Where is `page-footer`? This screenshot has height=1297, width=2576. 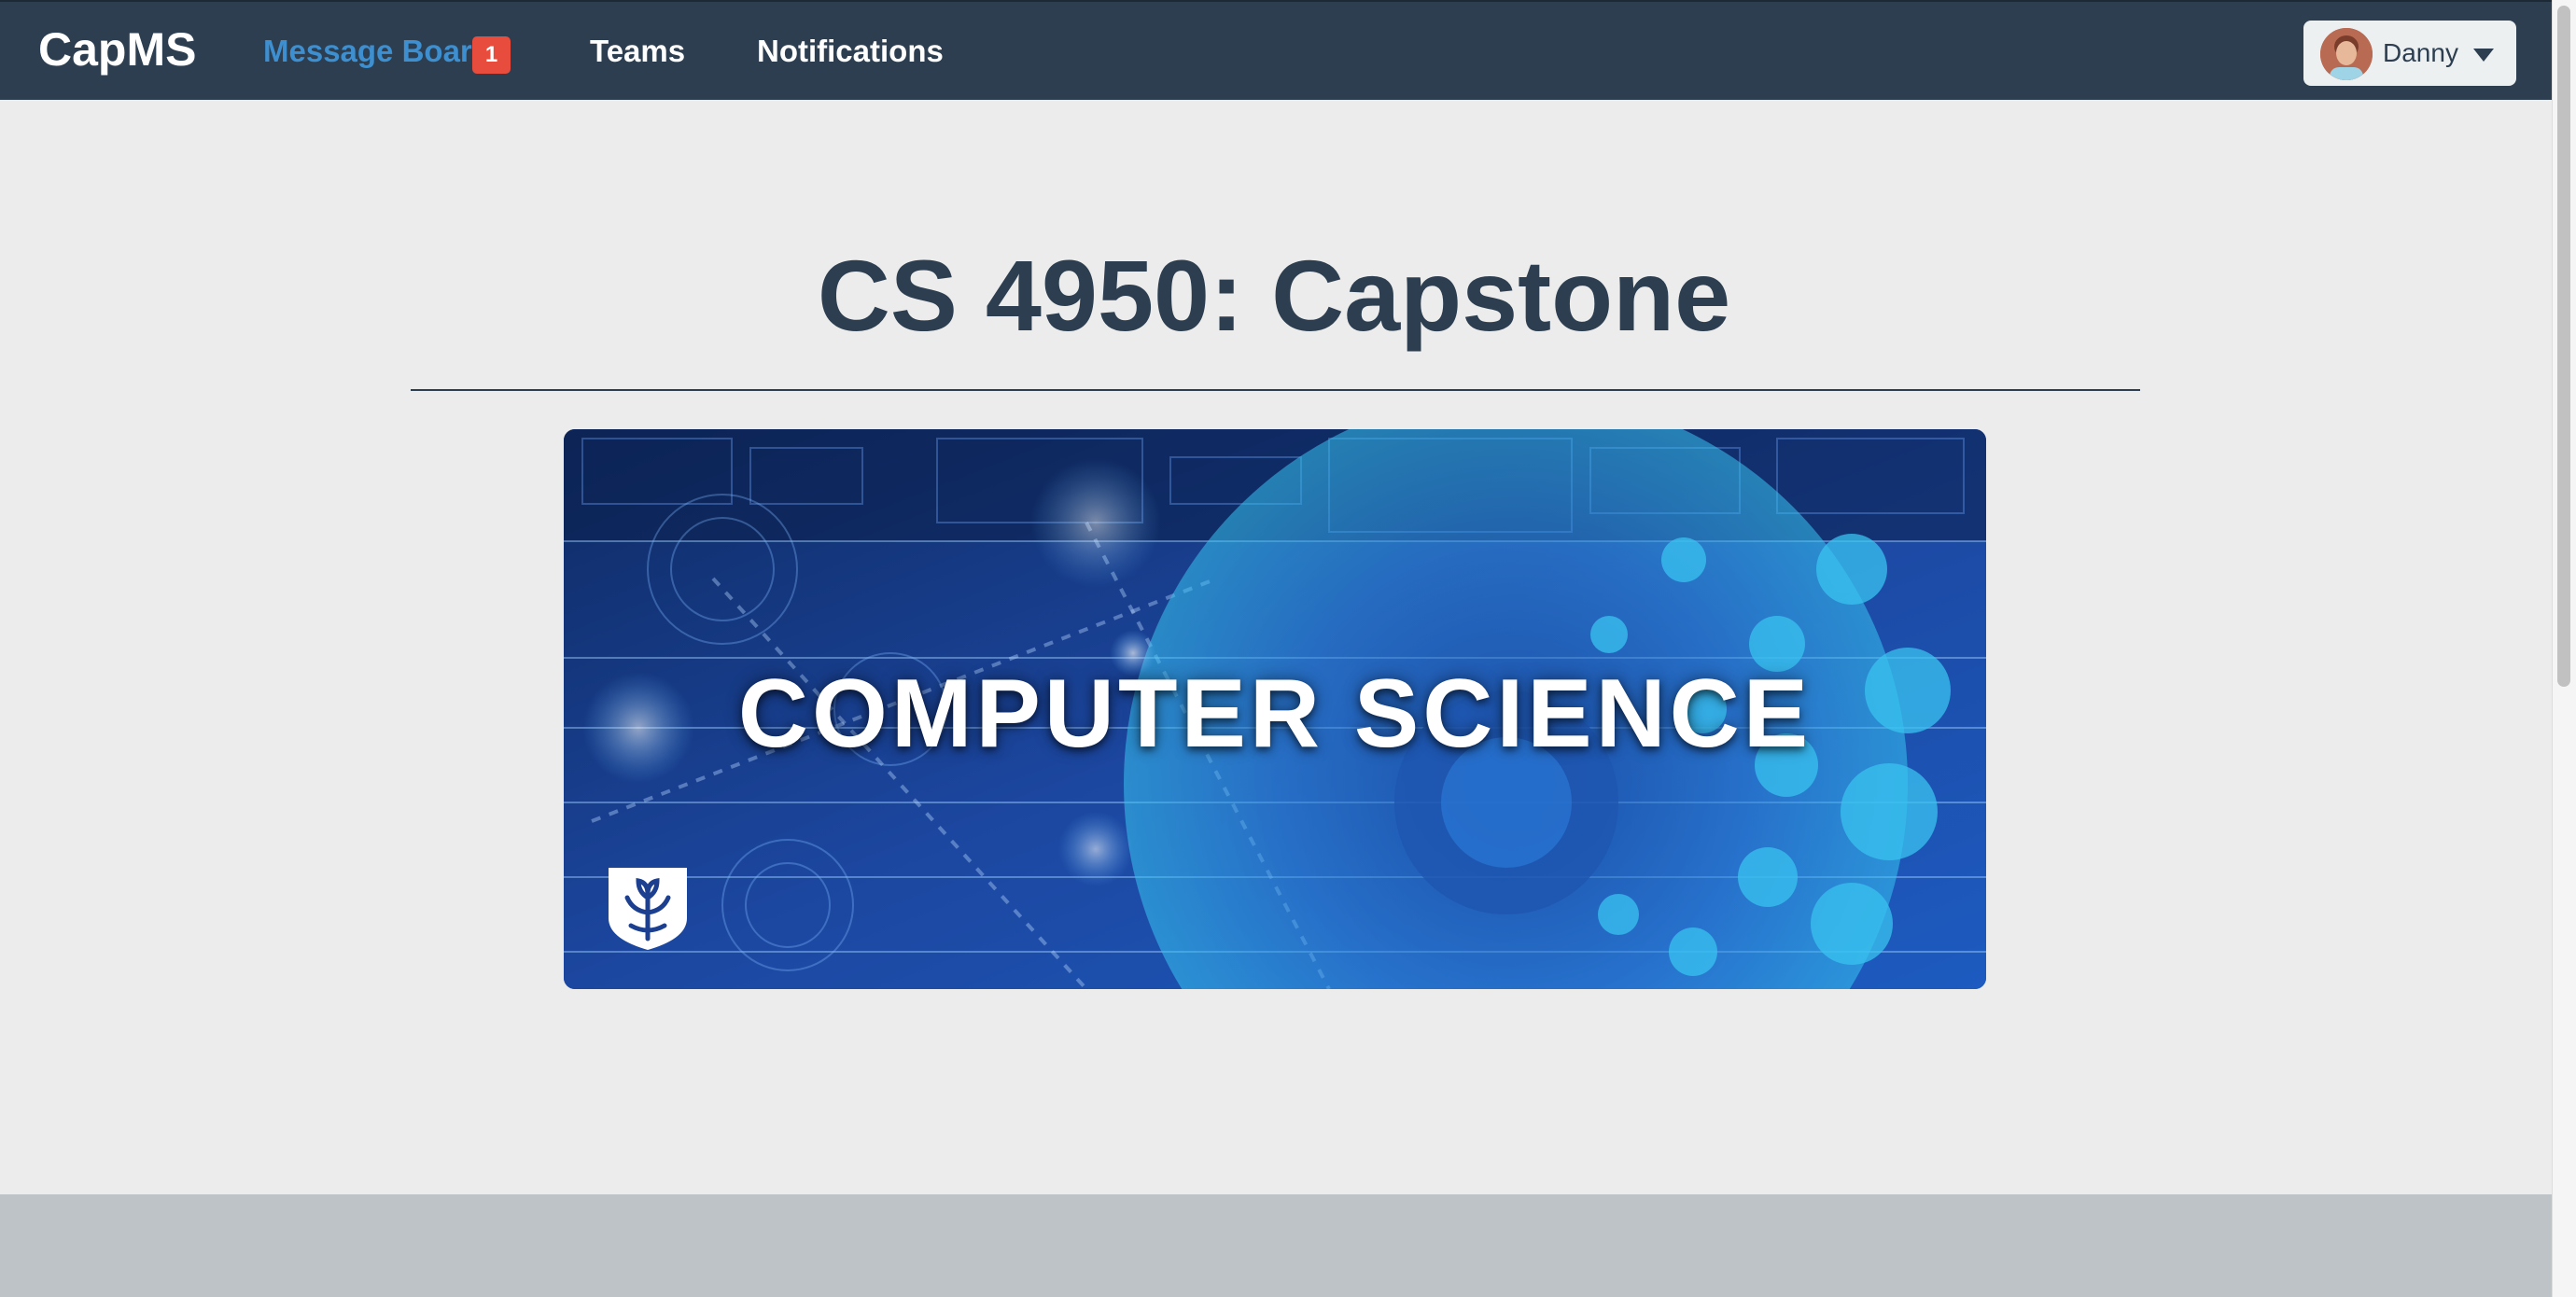
page-footer is located at coordinates (1276, 1245).